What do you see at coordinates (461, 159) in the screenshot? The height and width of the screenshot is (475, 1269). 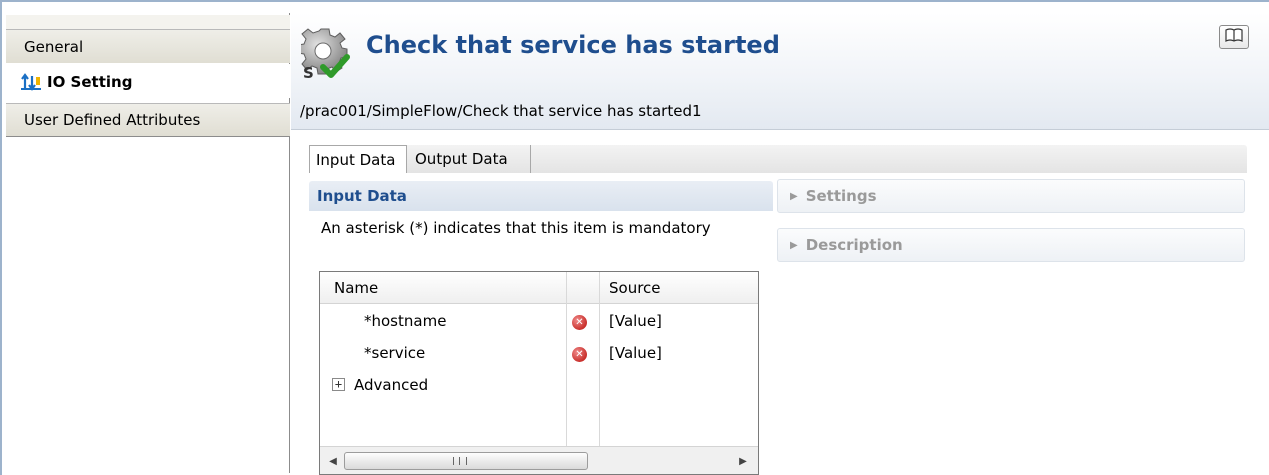 I see `tab-label: Output Data` at bounding box center [461, 159].